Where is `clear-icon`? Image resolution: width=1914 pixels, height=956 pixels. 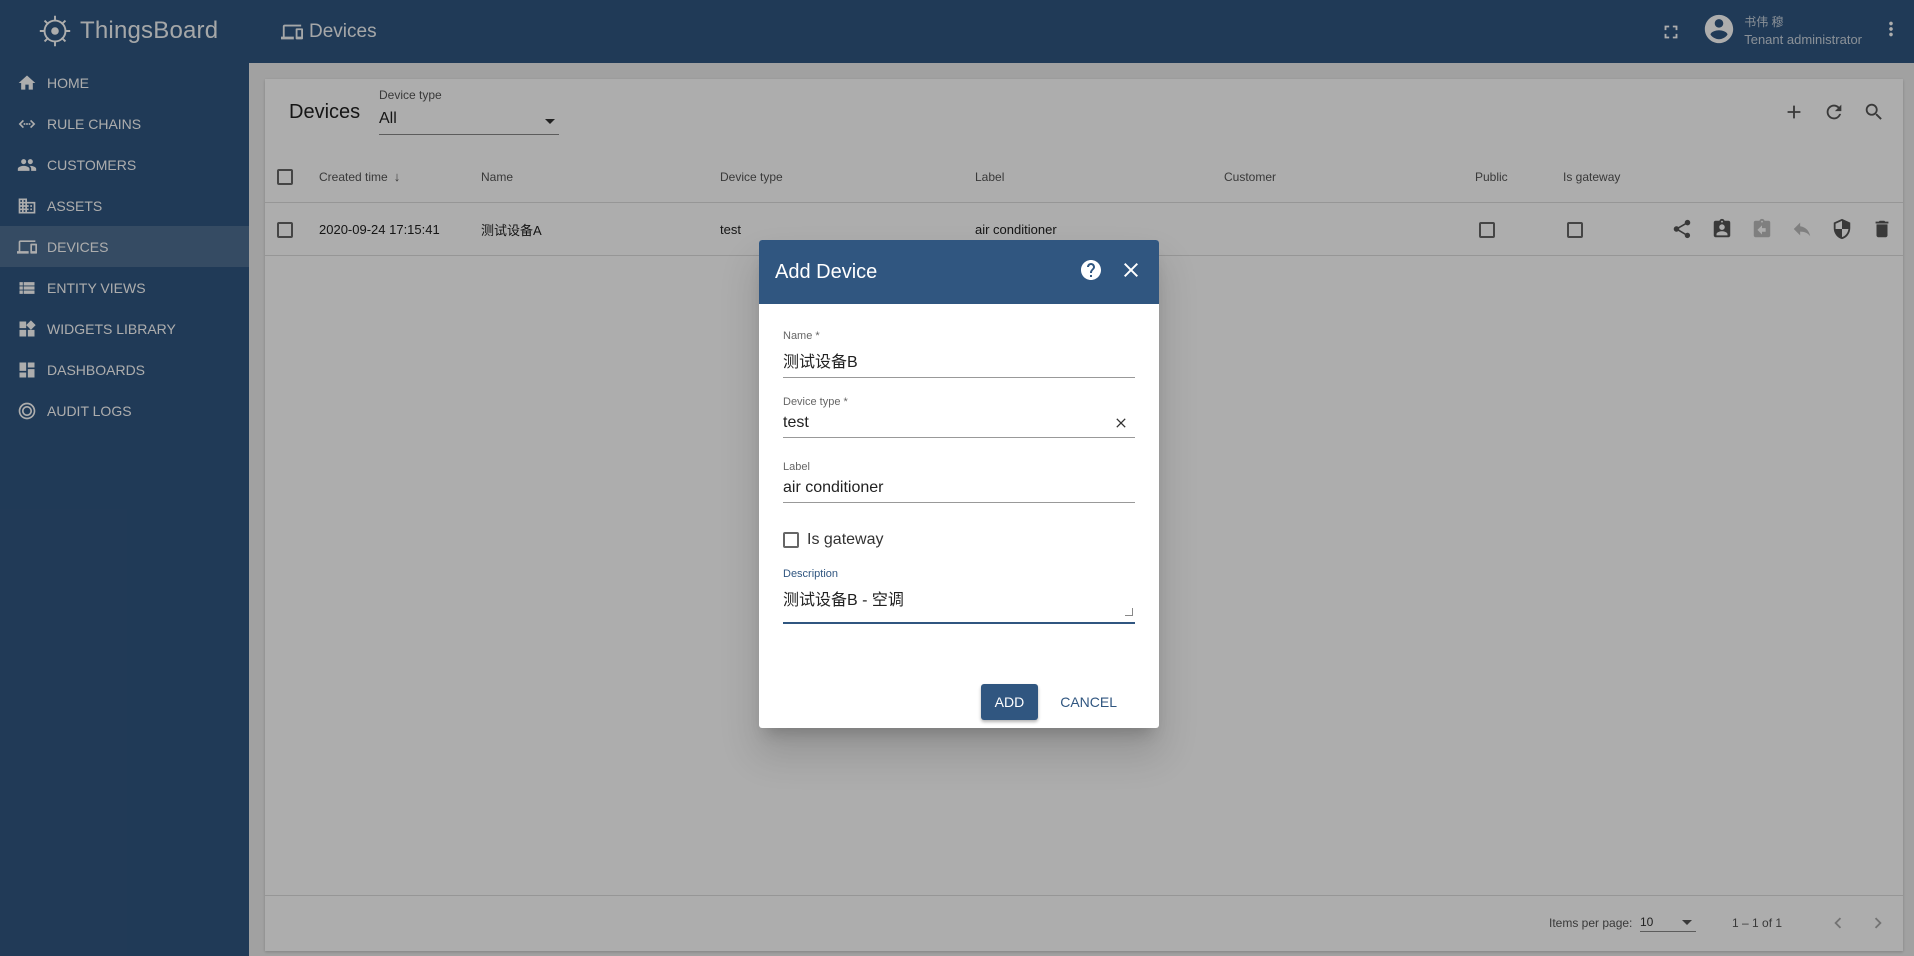 clear-icon is located at coordinates (1121, 423).